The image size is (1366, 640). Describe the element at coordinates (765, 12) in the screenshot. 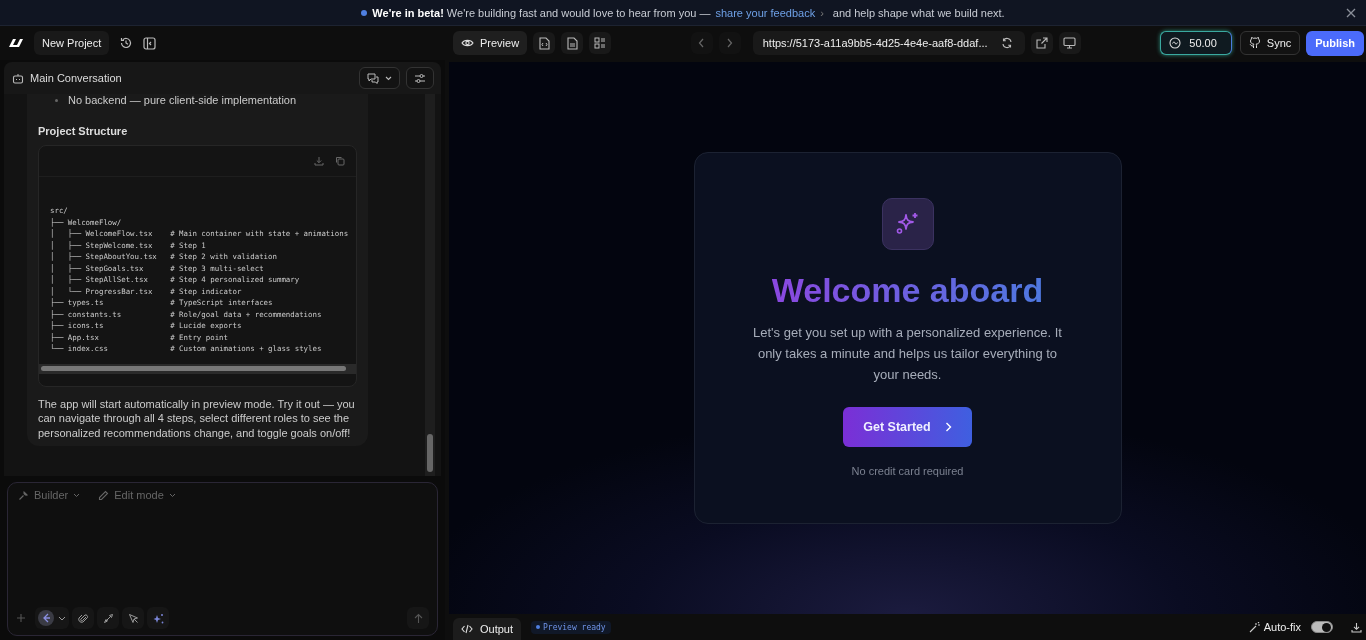

I see `feedback-link: share your feedback` at that location.